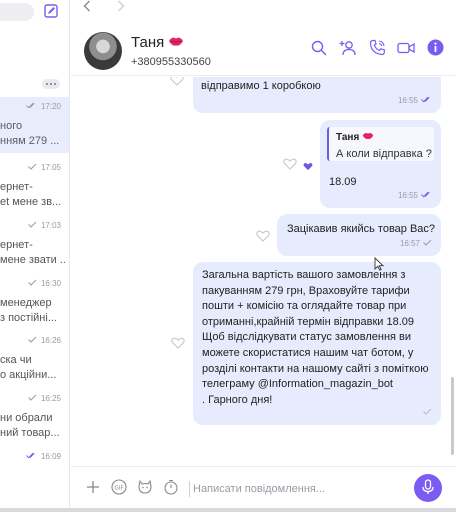 The image size is (456, 512). What do you see at coordinates (157, 42) in the screenshot?
I see `contact-name: Таня` at bounding box center [157, 42].